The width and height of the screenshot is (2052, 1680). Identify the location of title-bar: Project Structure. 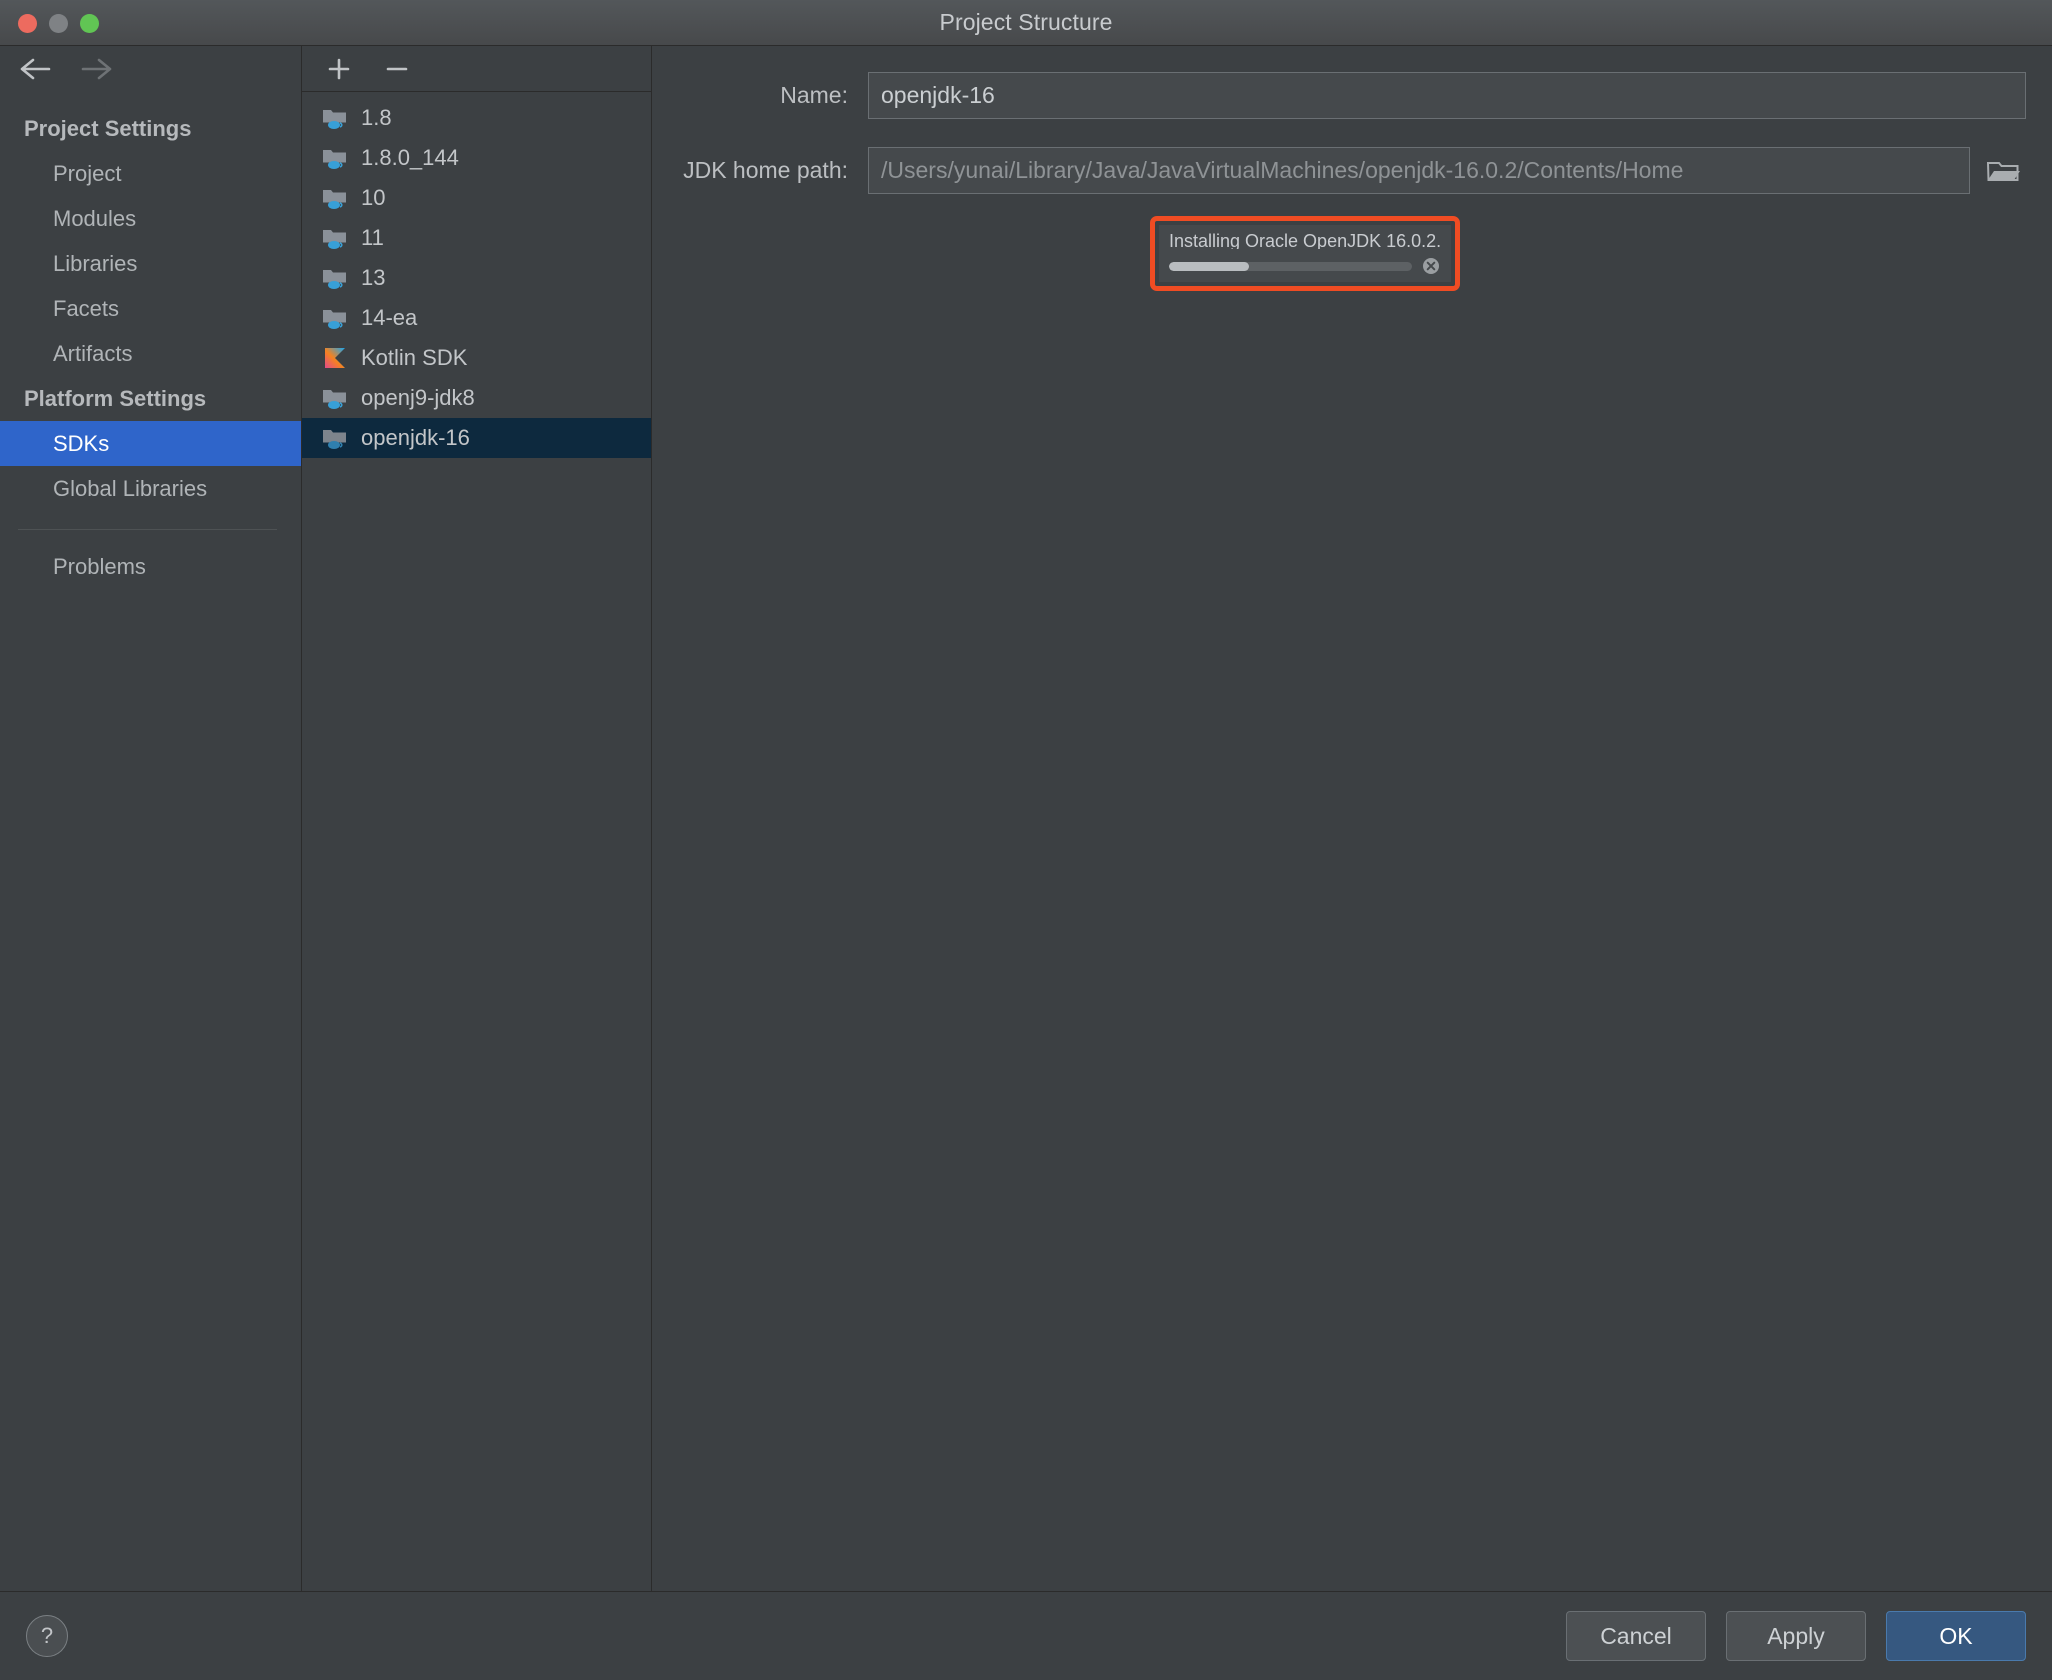
(1026, 23).